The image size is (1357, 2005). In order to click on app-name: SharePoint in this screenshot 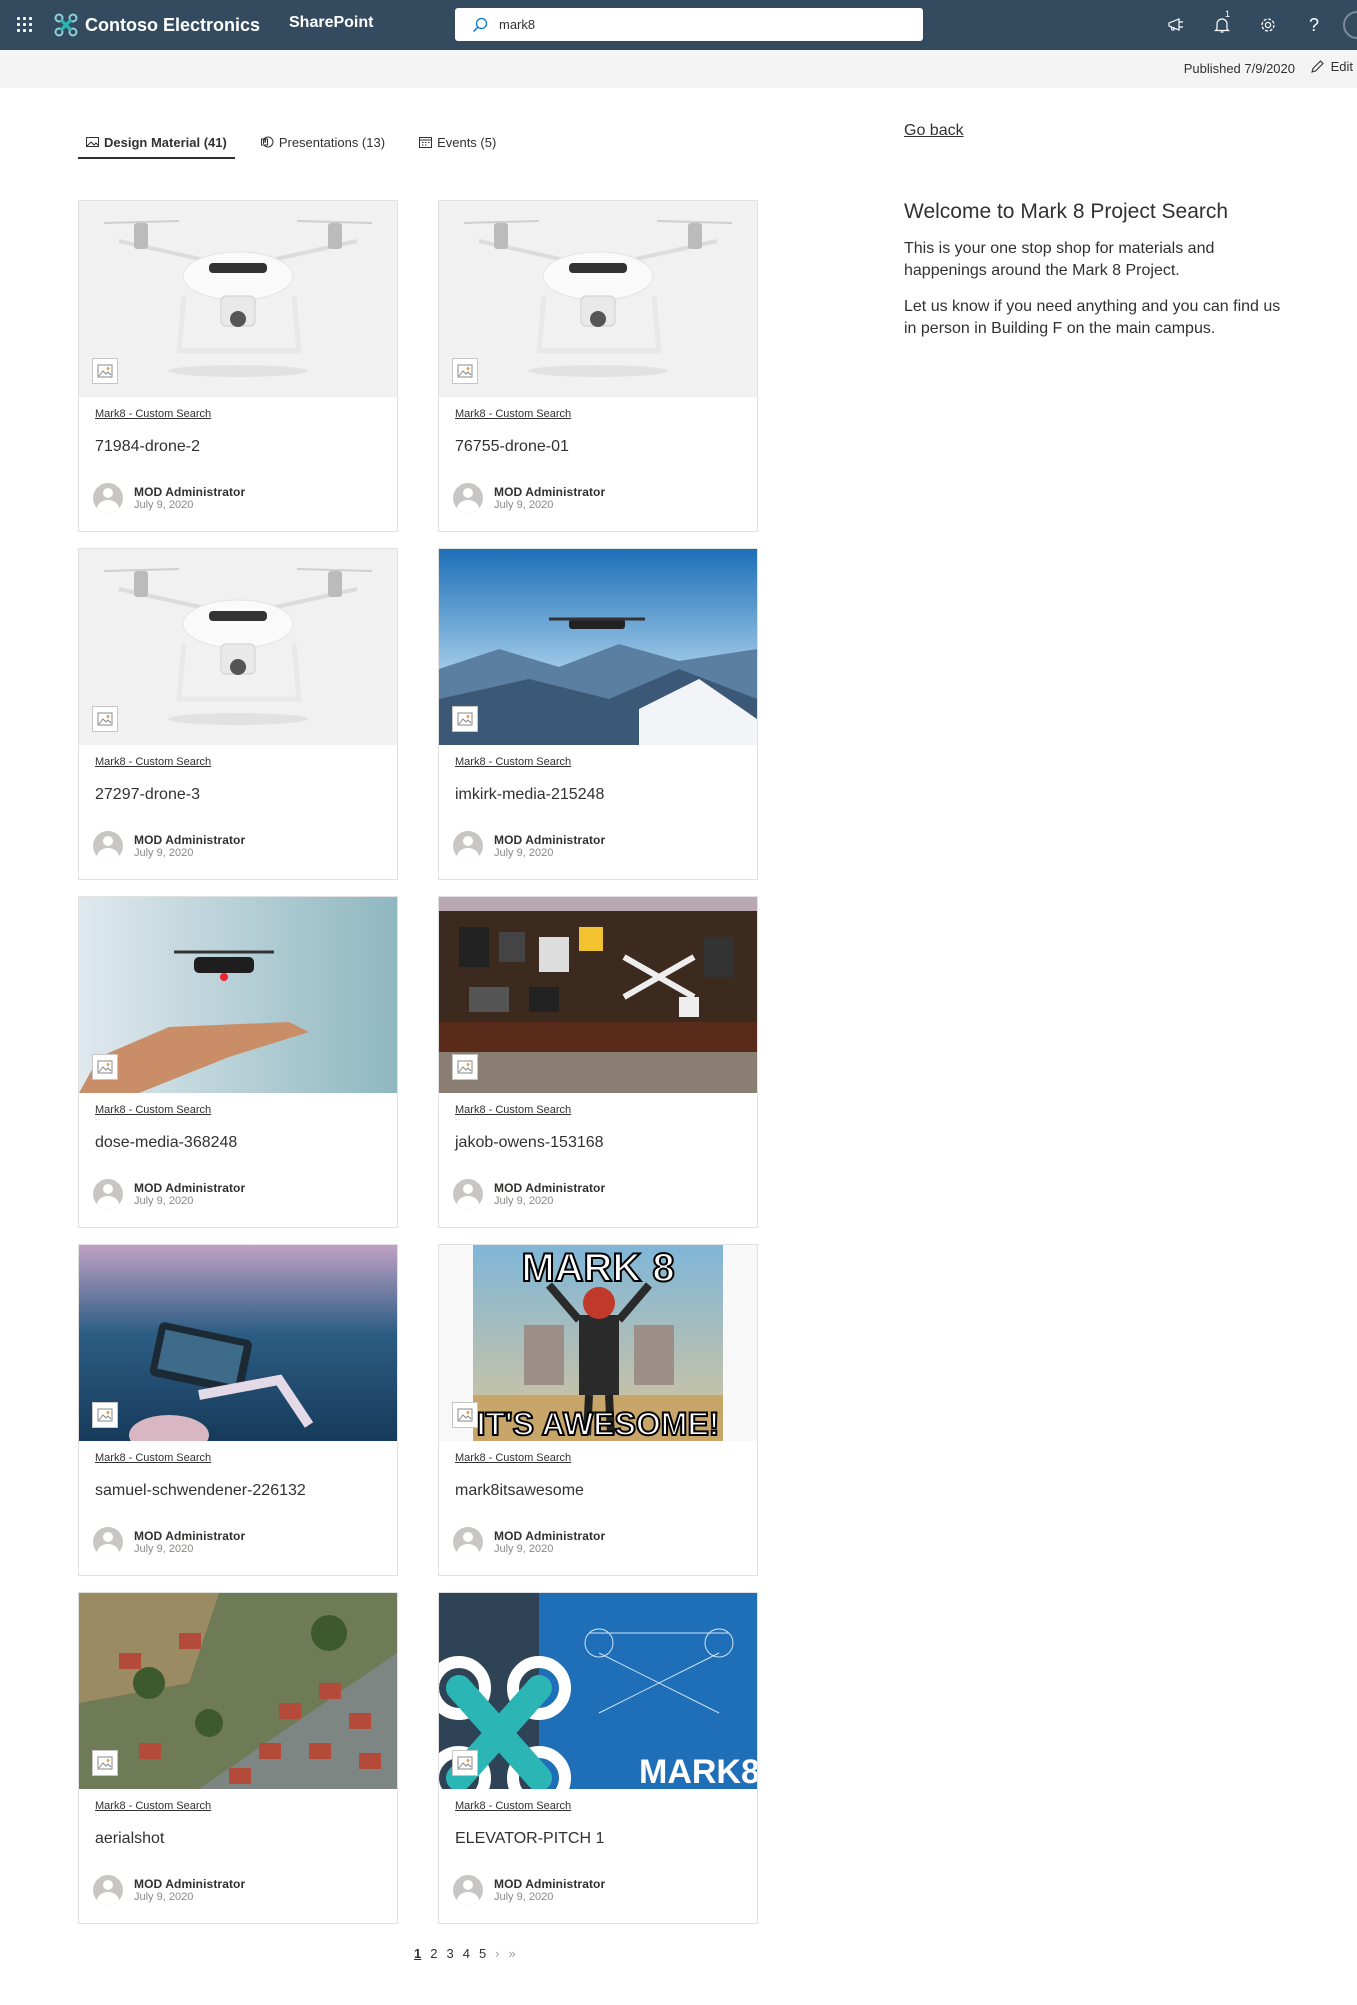, I will do `click(331, 23)`.